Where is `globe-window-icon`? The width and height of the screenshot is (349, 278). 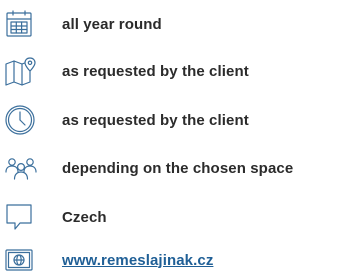 globe-window-icon is located at coordinates (23, 259).